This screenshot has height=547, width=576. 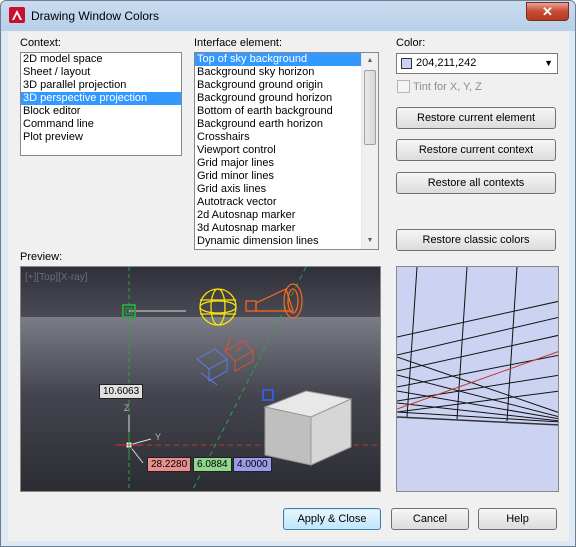 I want to click on interface-list-item: Background ground origin, so click(x=286, y=85).